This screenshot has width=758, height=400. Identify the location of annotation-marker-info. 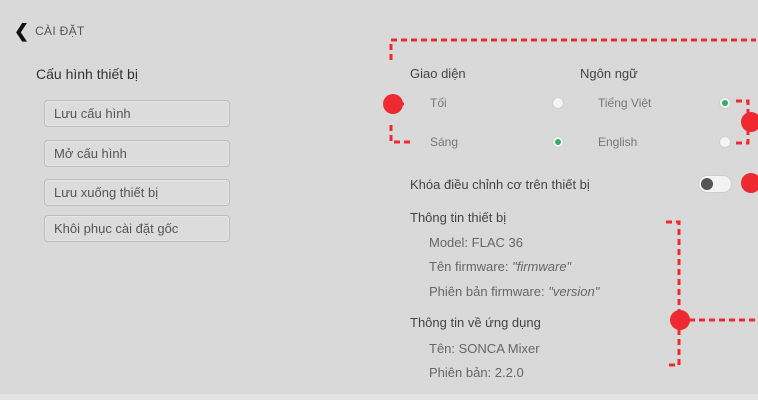
(680, 320).